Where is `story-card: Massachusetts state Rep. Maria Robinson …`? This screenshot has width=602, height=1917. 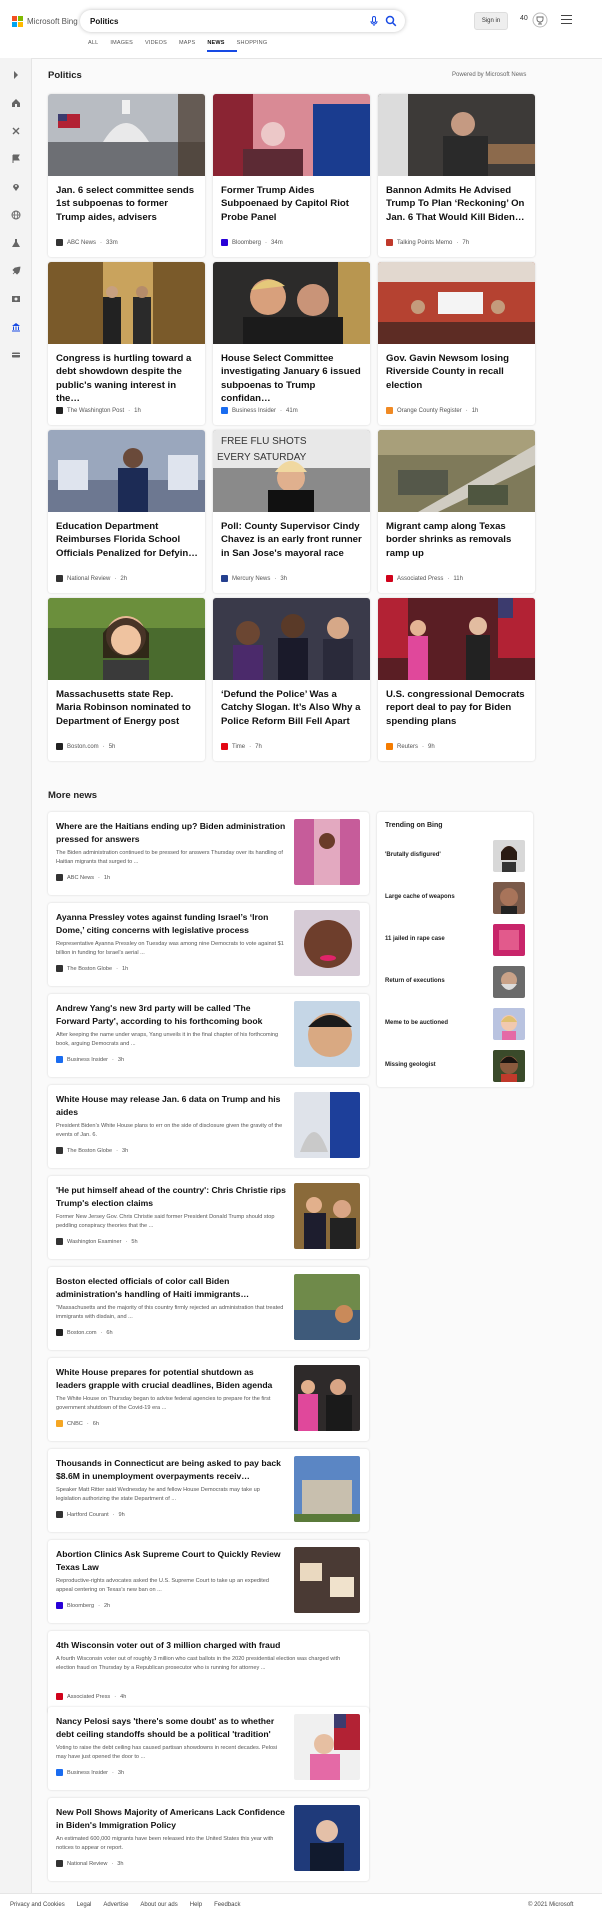
story-card: Massachusetts state Rep. Maria Robinson … is located at coordinates (126, 679).